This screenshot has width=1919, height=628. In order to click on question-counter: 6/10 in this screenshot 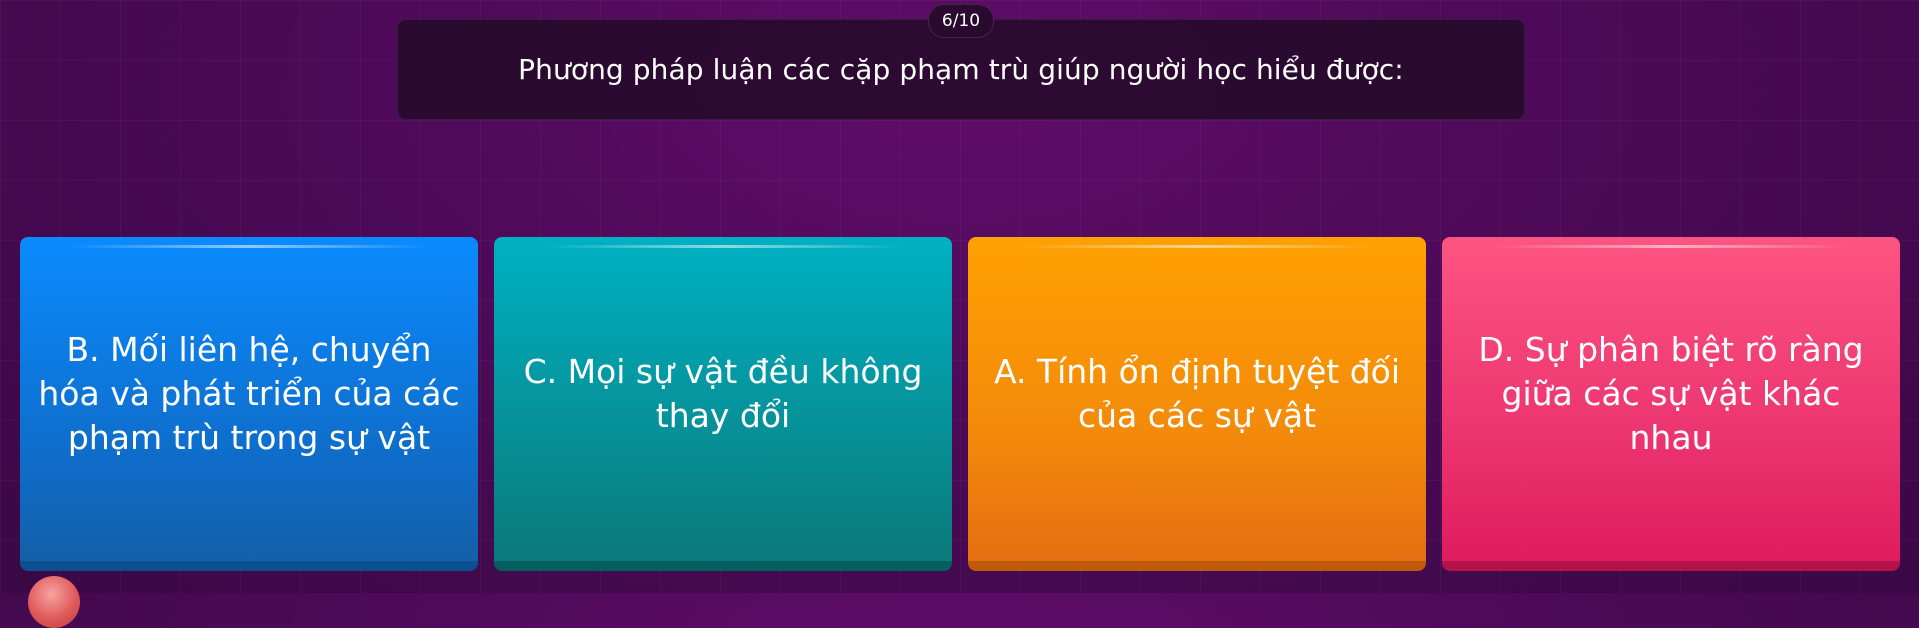, I will do `click(961, 21)`.